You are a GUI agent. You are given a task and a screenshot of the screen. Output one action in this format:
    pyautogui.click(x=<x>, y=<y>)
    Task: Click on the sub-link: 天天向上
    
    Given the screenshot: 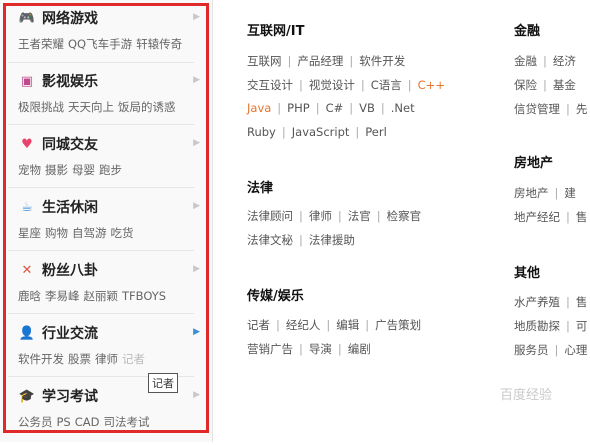 What is the action you would take?
    pyautogui.click(x=91, y=107)
    